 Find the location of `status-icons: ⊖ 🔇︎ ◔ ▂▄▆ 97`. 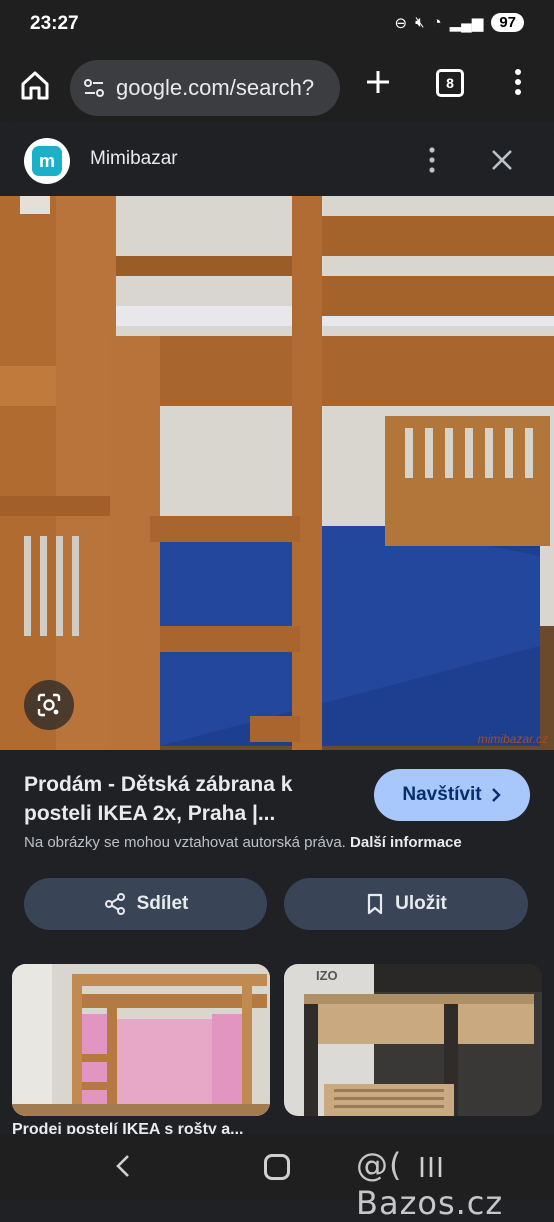

status-icons: ⊖ 🔇︎ ◔ ▂▄▆ 97 is located at coordinates (459, 22).